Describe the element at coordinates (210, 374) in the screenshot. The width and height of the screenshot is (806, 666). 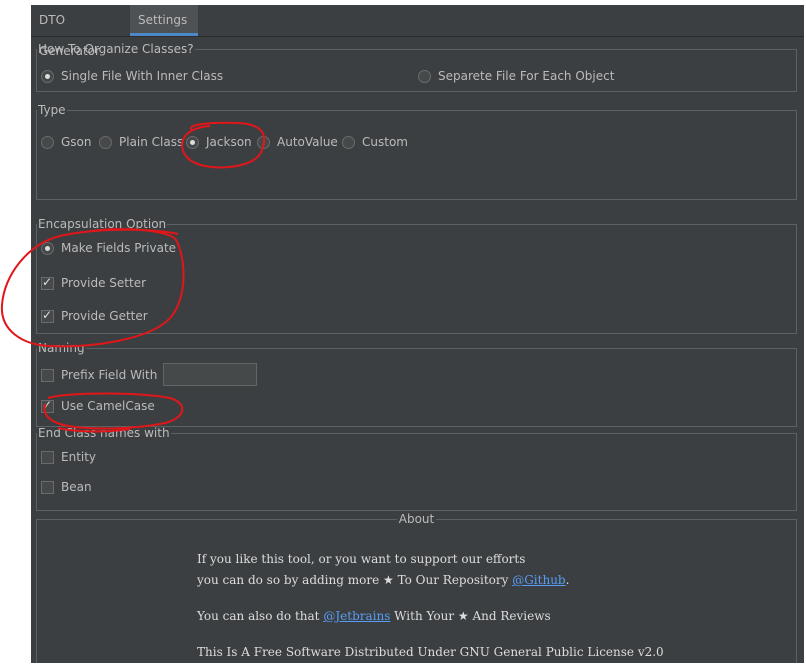
I see `prefix-field-input` at that location.